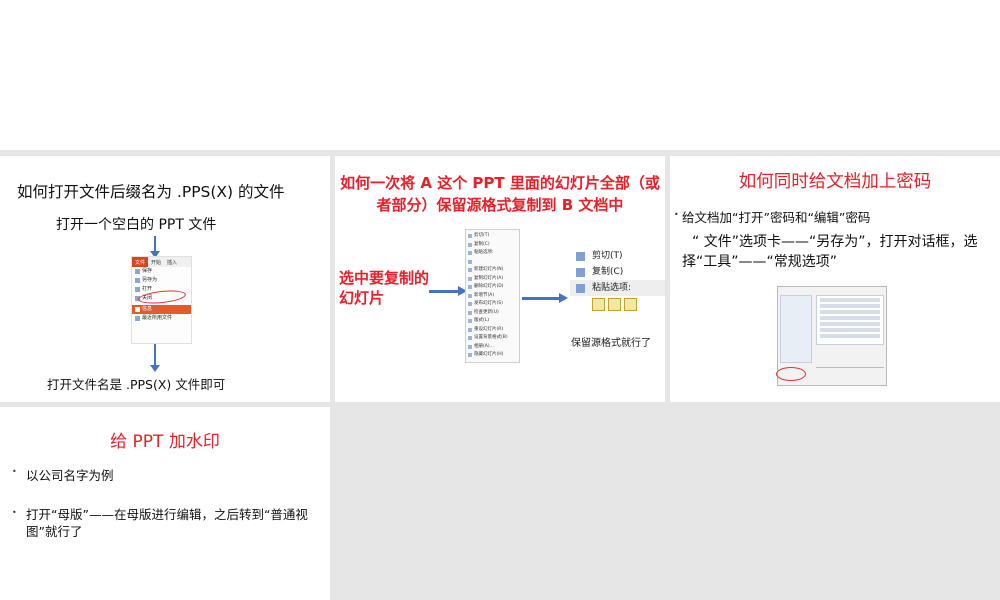 The width and height of the screenshot is (1000, 600). Describe the element at coordinates (492, 321) in the screenshot. I see `context-menu-item: 版式(L)` at that location.